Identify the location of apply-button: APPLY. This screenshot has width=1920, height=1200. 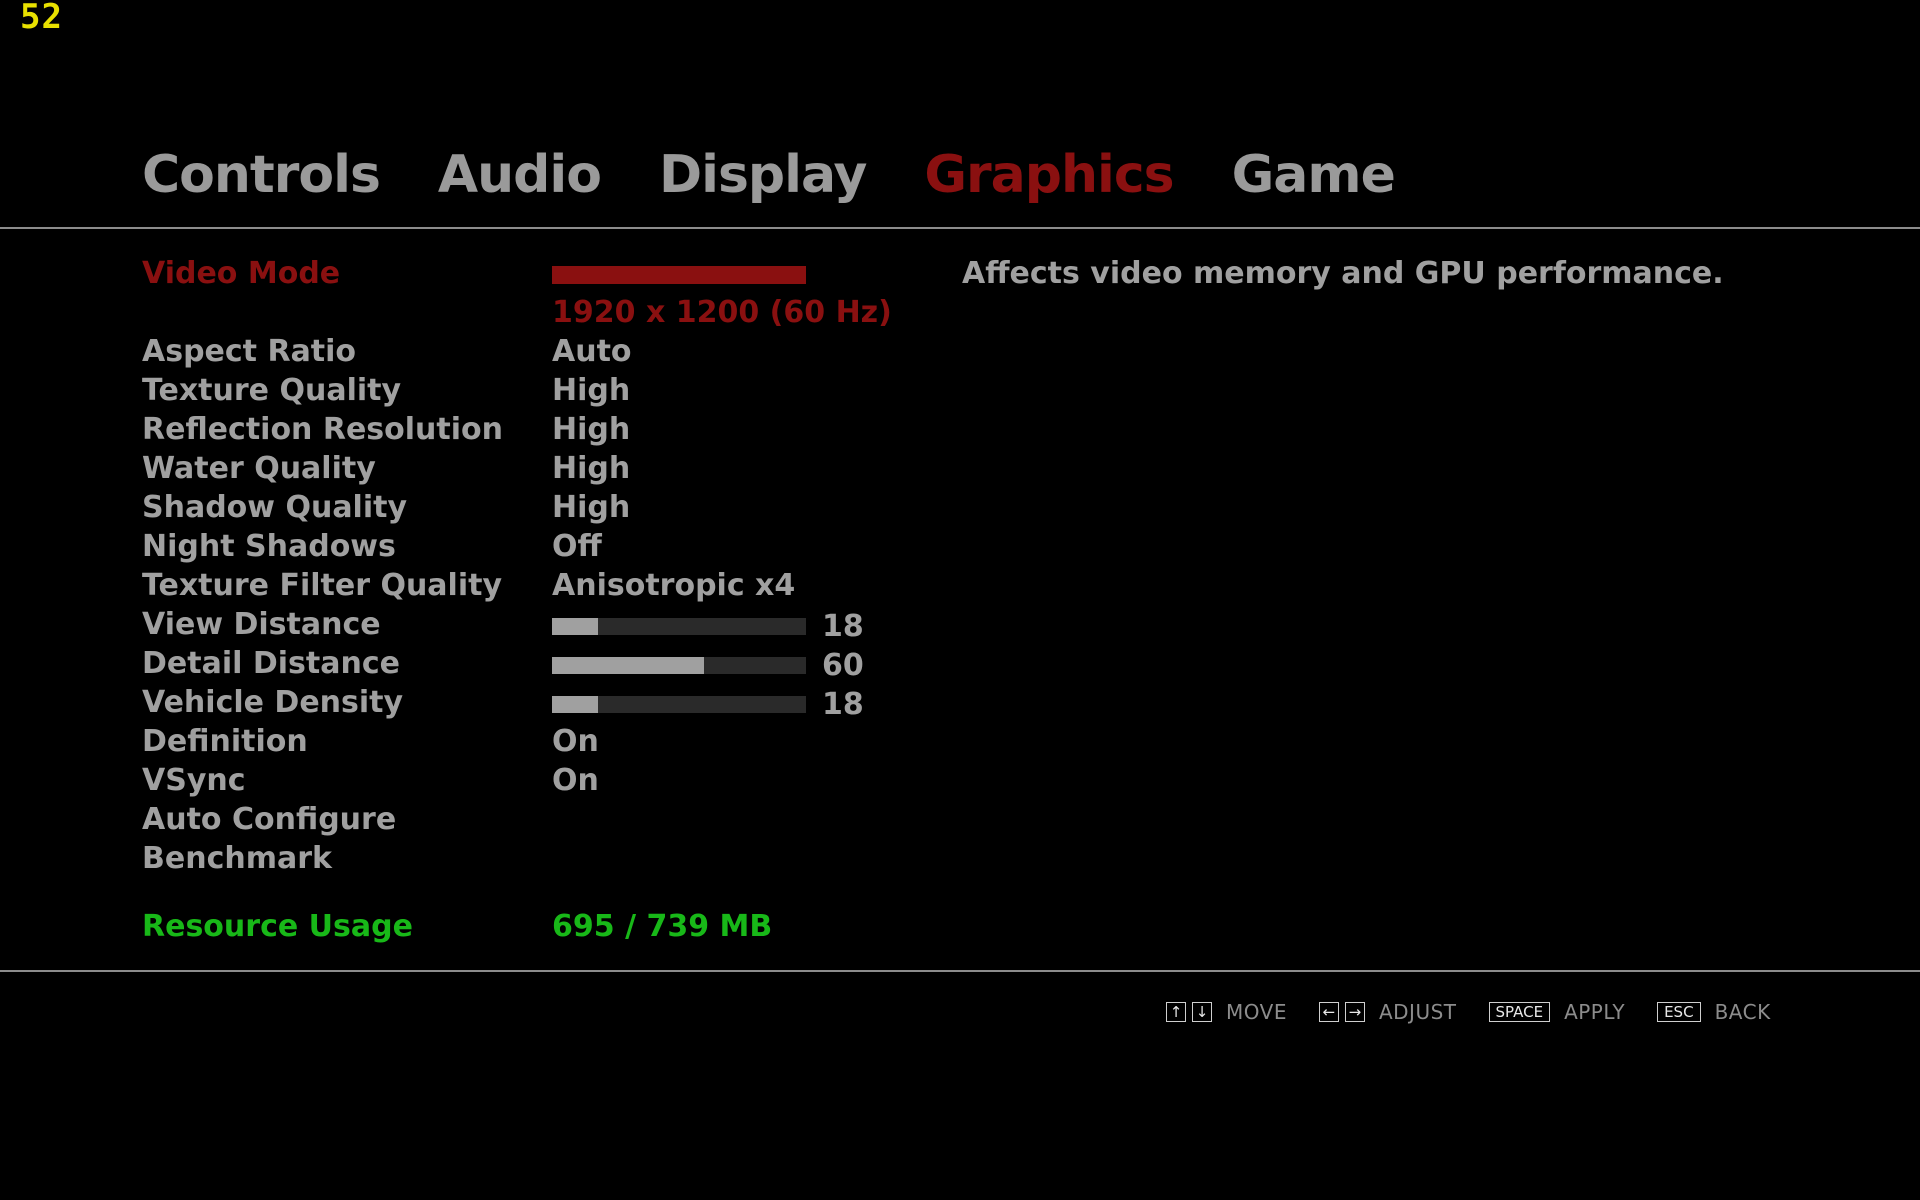
(1594, 1012).